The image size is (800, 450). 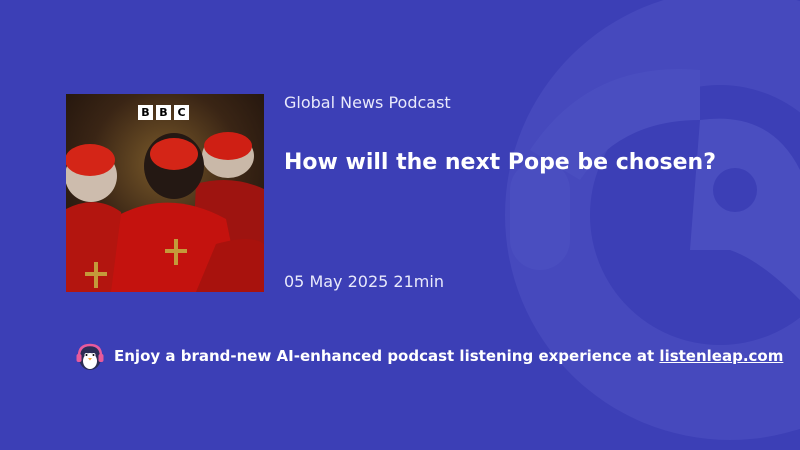 What do you see at coordinates (418, 281) in the screenshot?
I see `episode-duration: 21min` at bounding box center [418, 281].